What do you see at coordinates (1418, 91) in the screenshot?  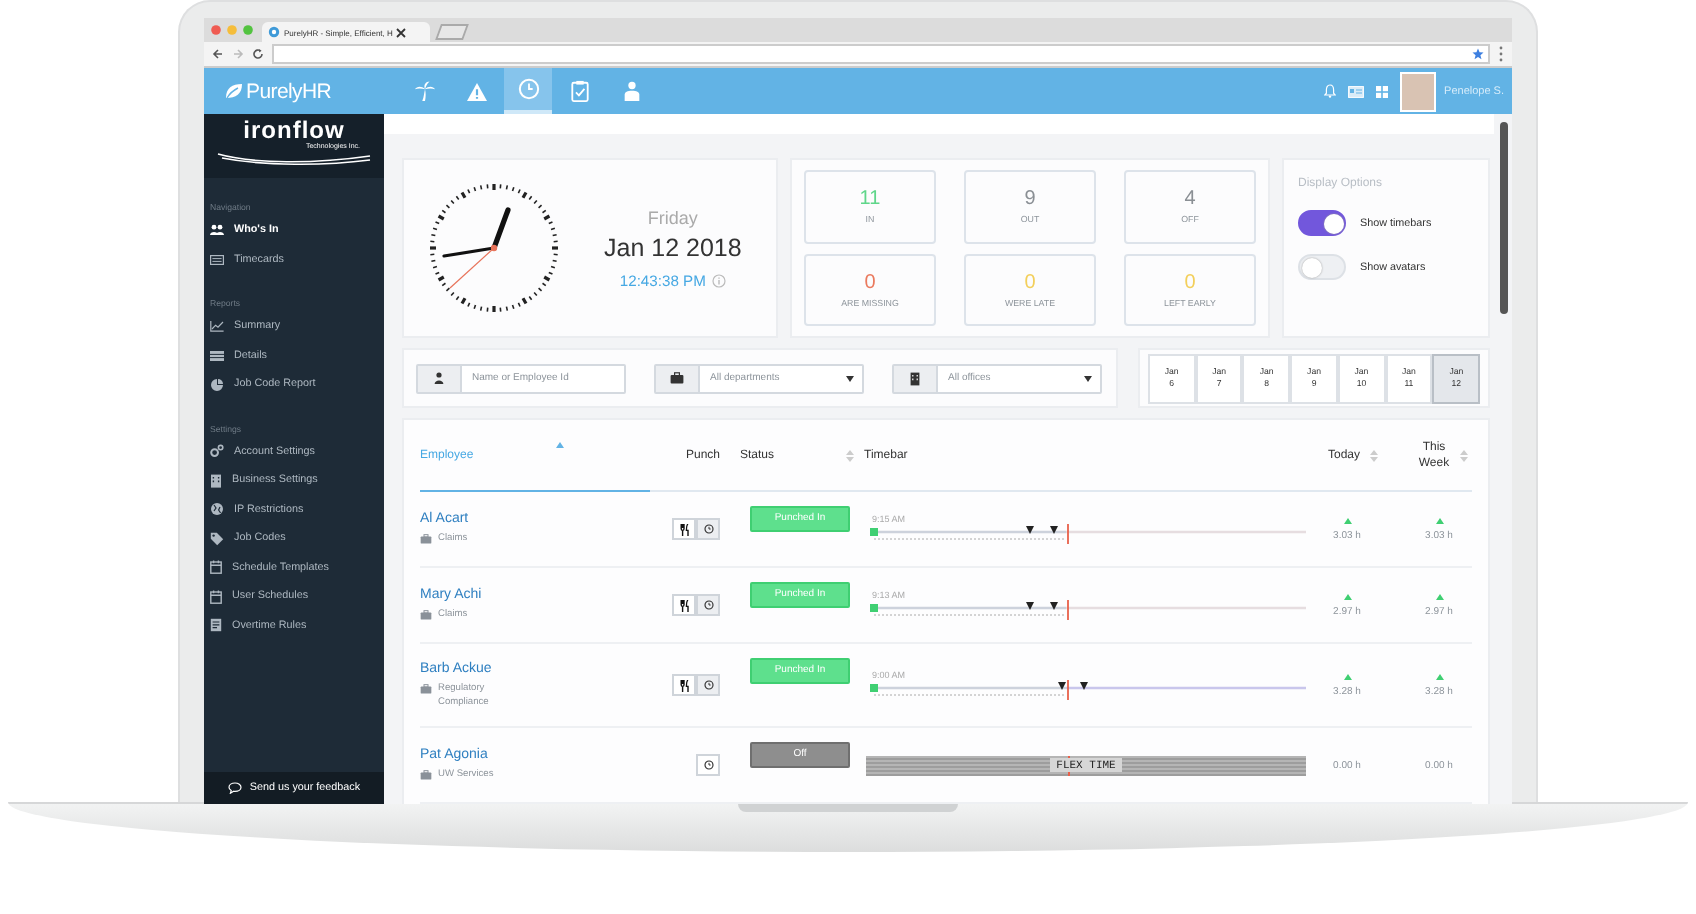 I see `avatar-placeholder` at bounding box center [1418, 91].